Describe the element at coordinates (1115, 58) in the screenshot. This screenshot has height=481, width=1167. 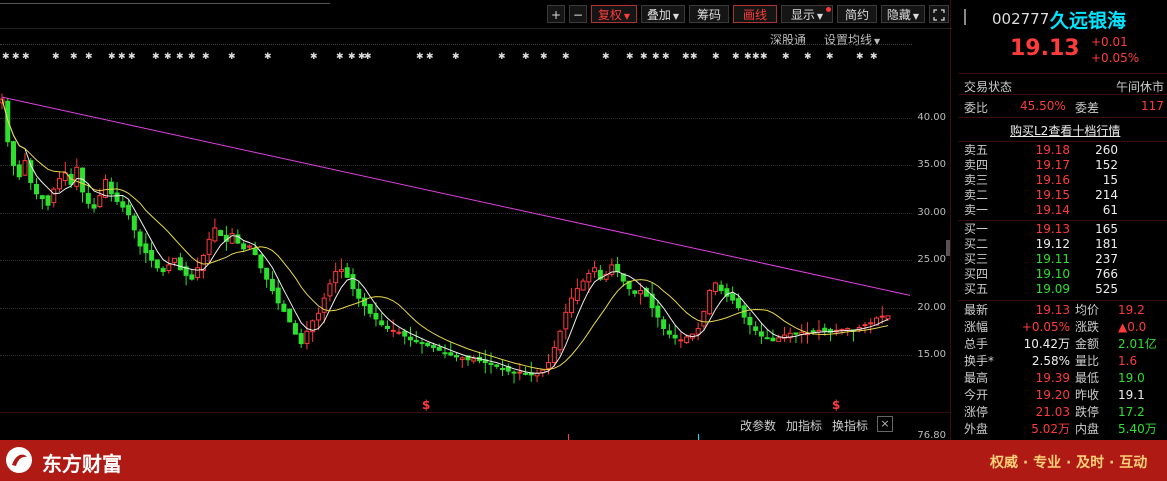
I see `stock-change-pct: +0.05%` at that location.